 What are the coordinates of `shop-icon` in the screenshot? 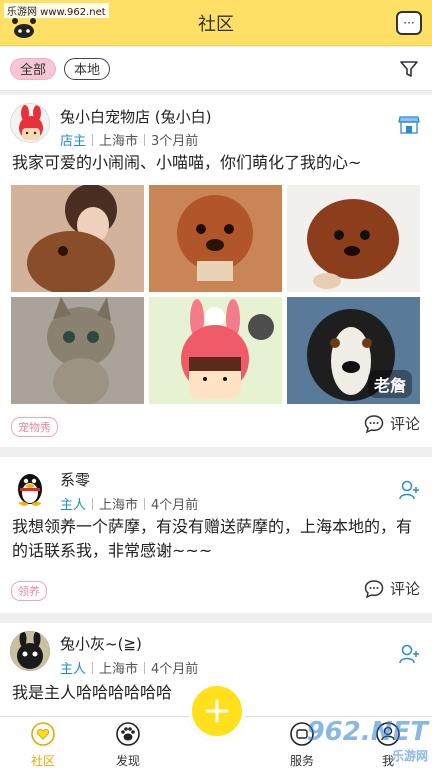 It's located at (409, 124).